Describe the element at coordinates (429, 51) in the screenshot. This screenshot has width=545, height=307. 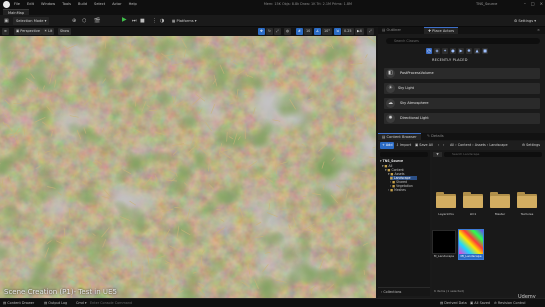
I see `recent-category-icon: ◷` at that location.